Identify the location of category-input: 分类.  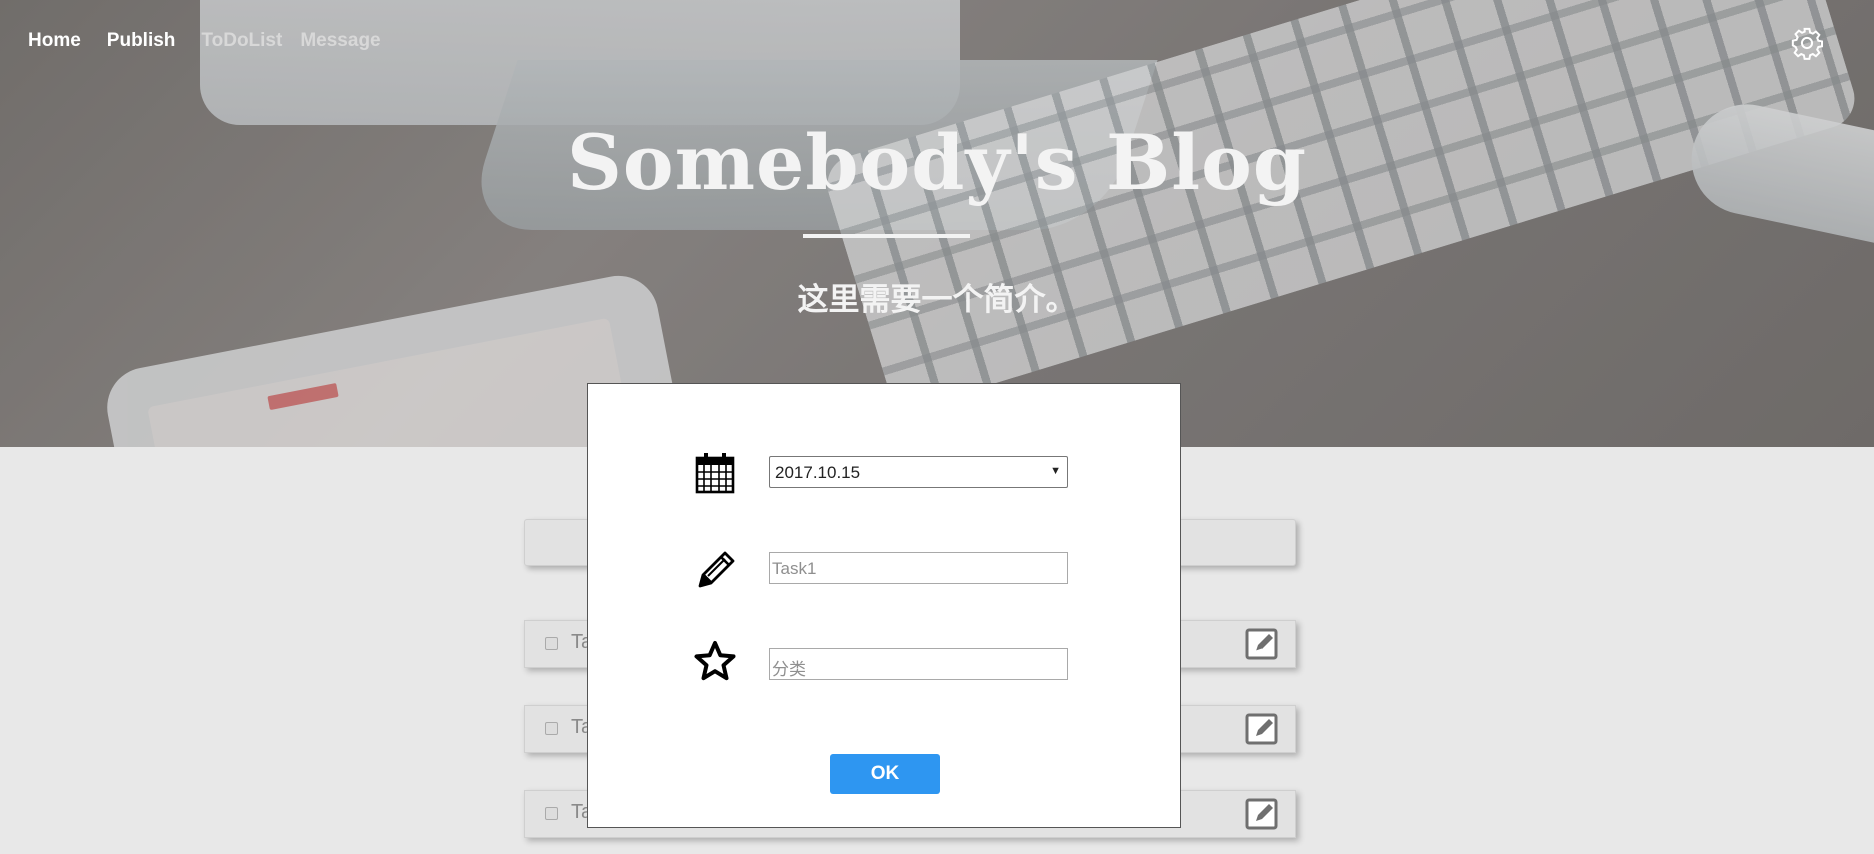
(918, 664).